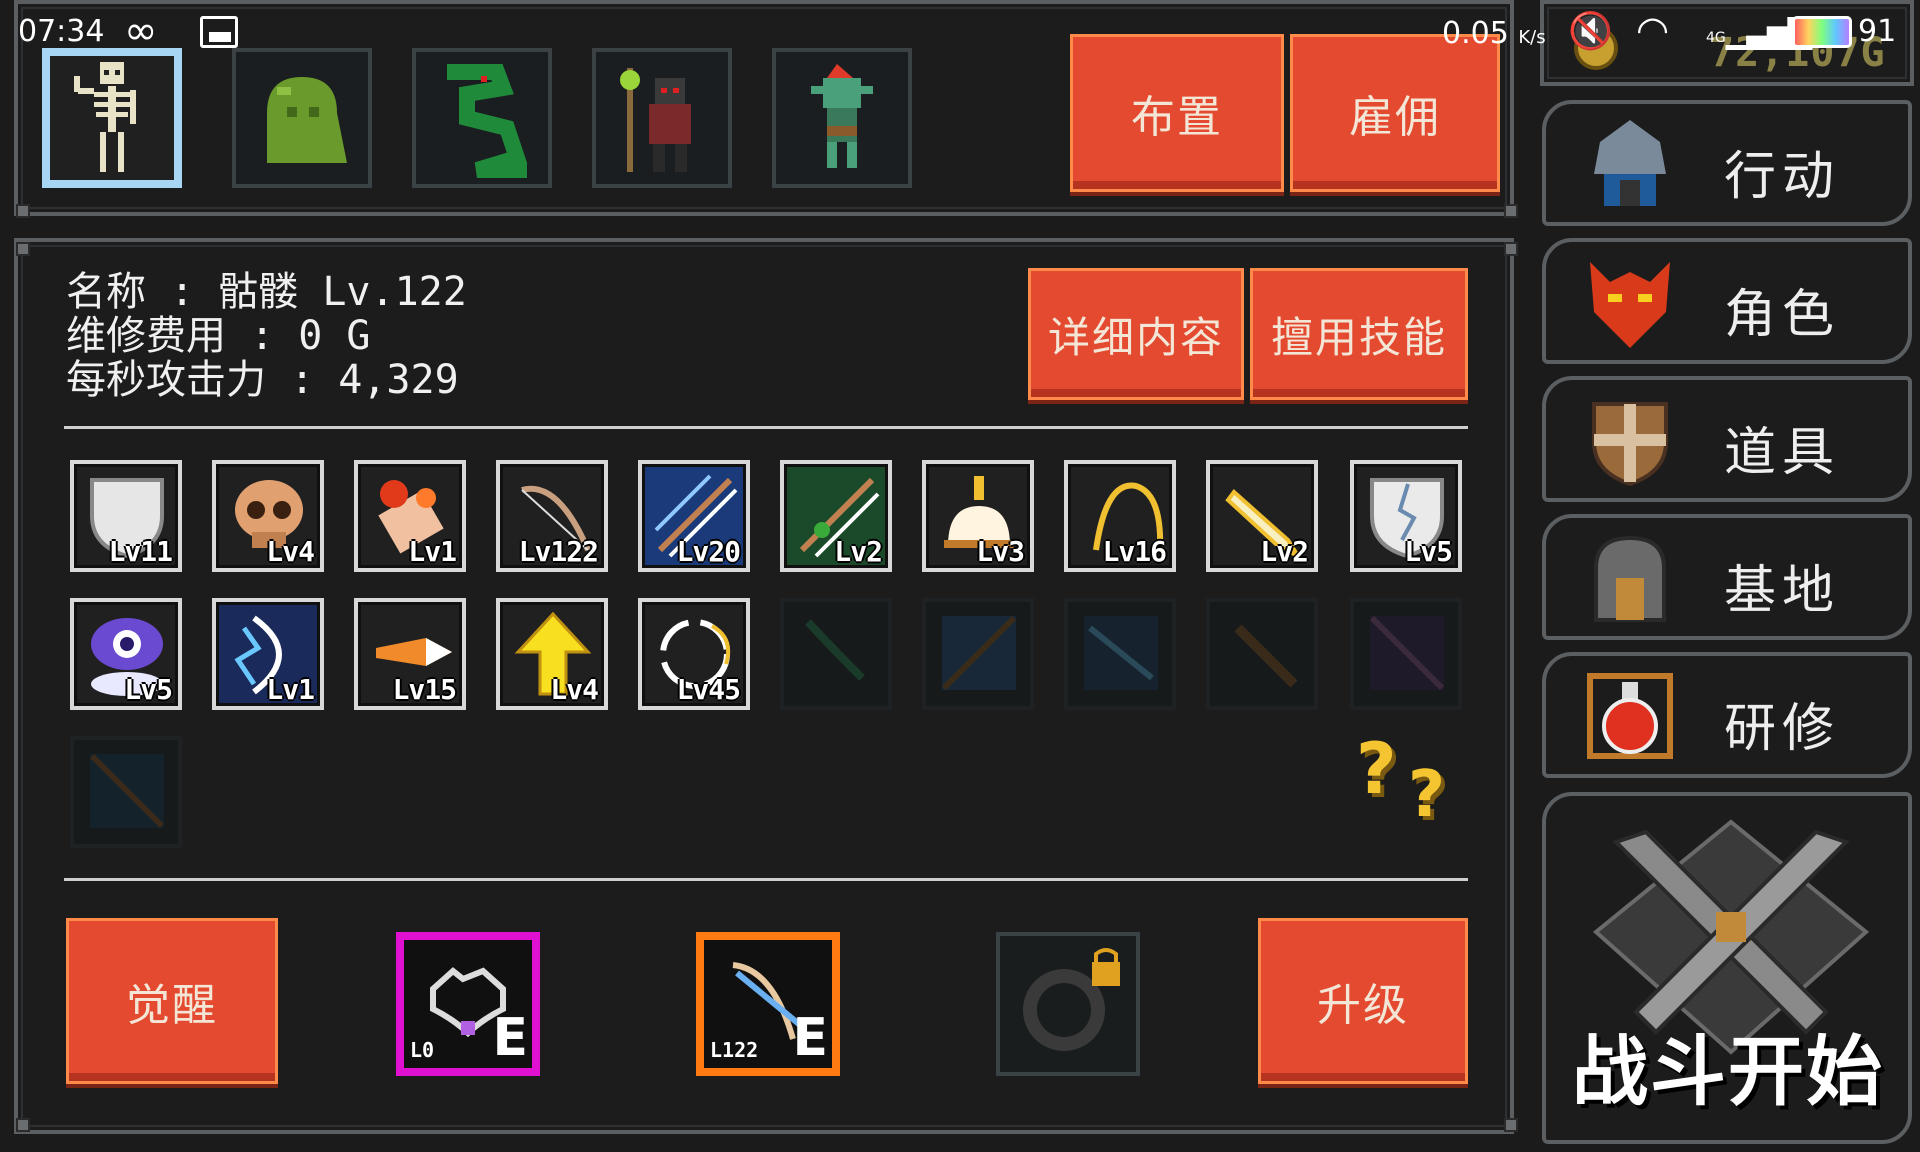 This screenshot has height=1152, width=1920. I want to click on demon-mask-icon, so click(1630, 305).